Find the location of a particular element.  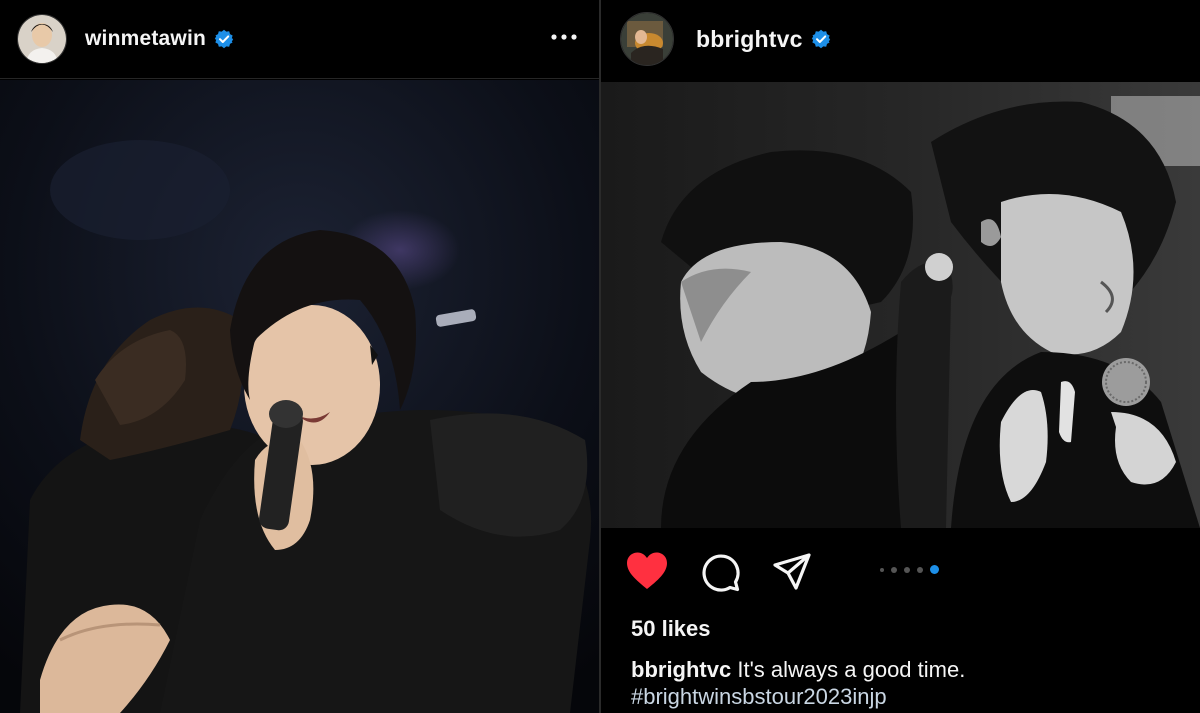

post-actions is located at coordinates (900, 571).